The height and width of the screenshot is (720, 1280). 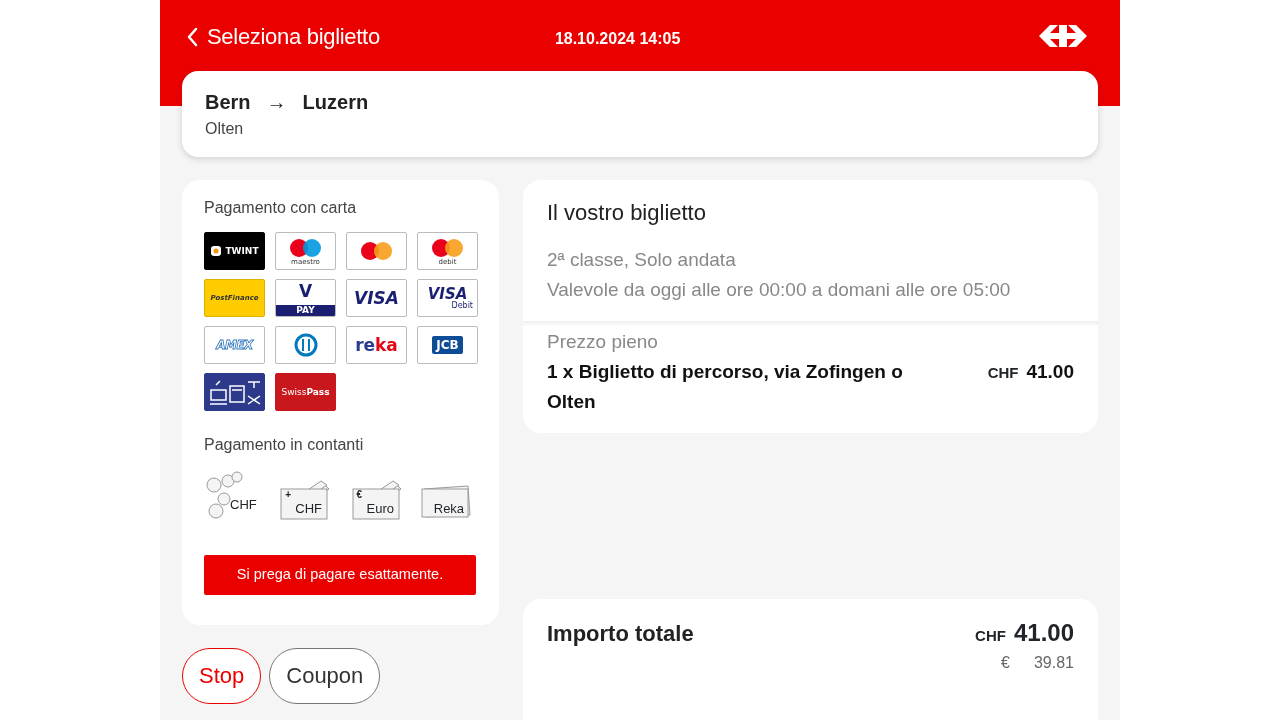 I want to click on ticket-item: 1 x Biglietto di percorso, via Zofingen o Olten, so click(x=725, y=387).